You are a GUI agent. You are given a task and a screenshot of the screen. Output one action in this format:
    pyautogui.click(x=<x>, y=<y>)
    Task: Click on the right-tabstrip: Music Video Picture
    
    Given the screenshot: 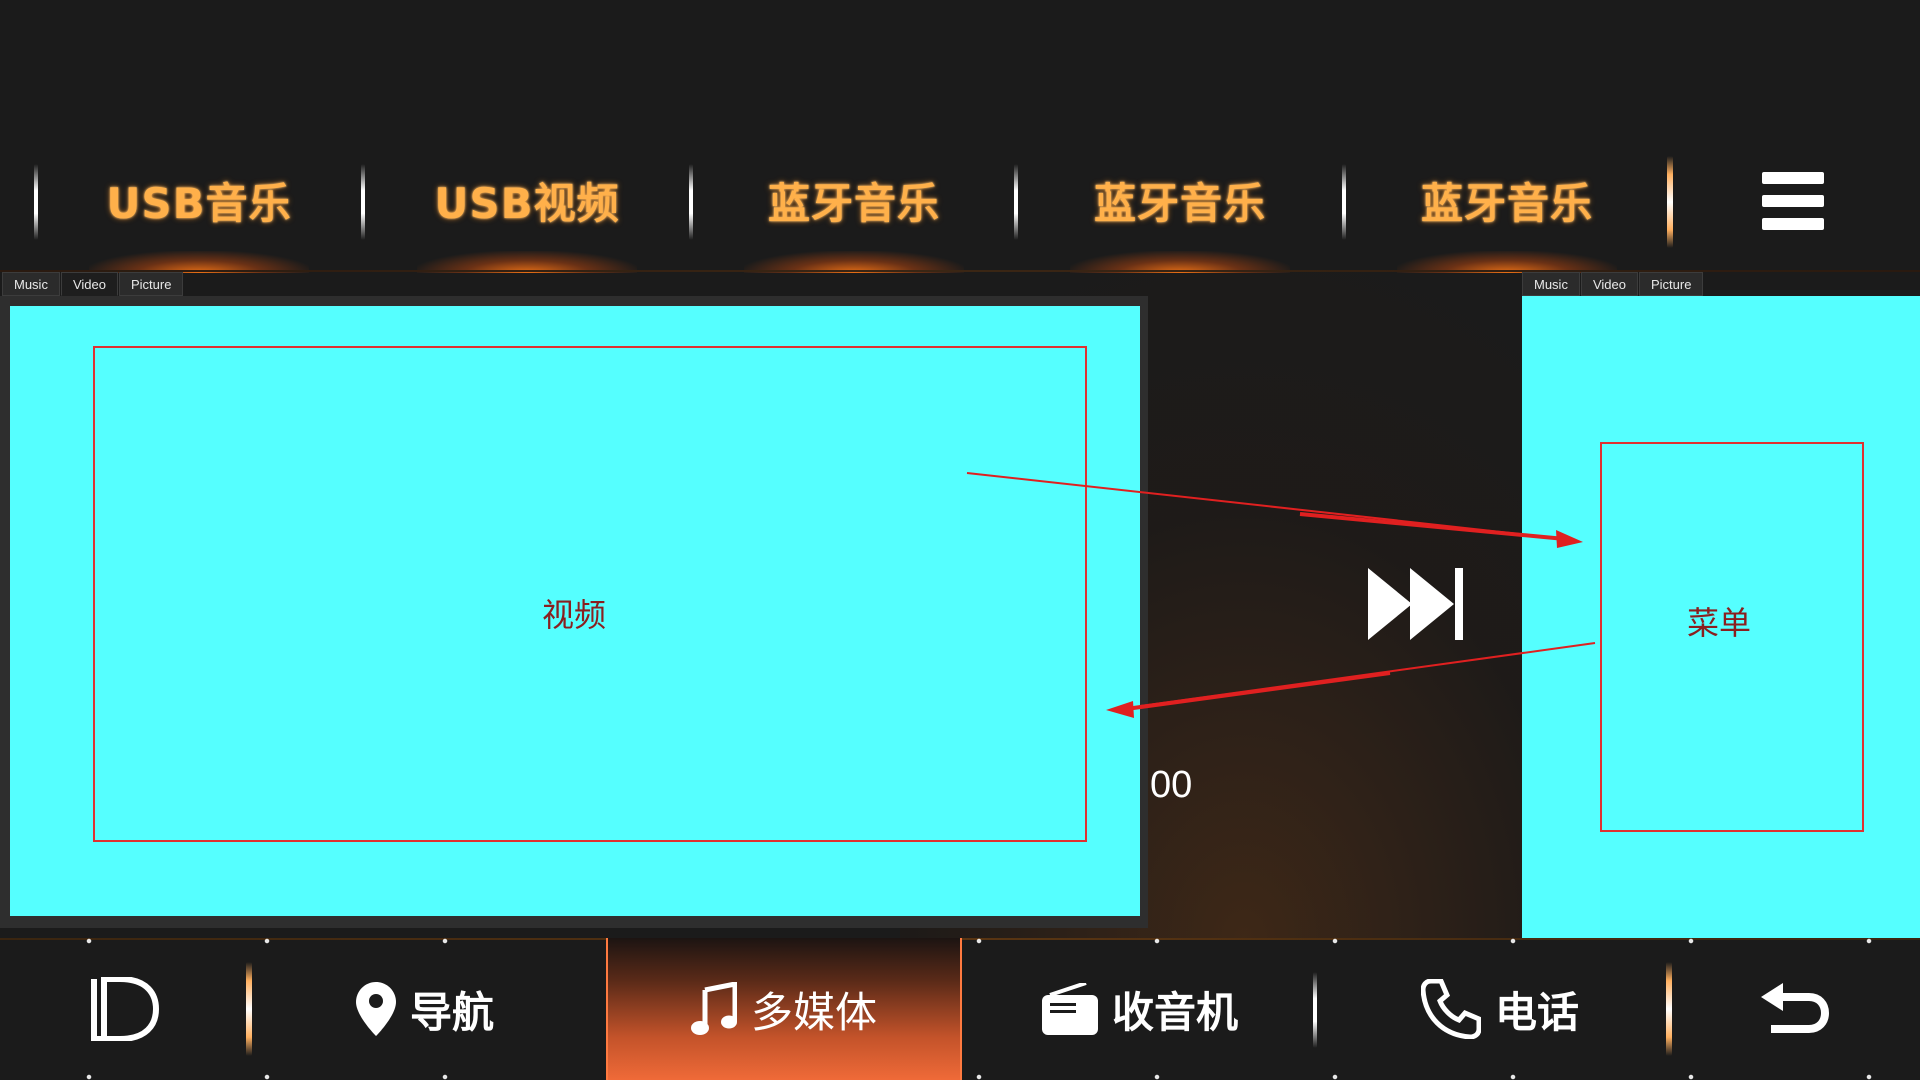 What is the action you would take?
    pyautogui.click(x=1613, y=284)
    